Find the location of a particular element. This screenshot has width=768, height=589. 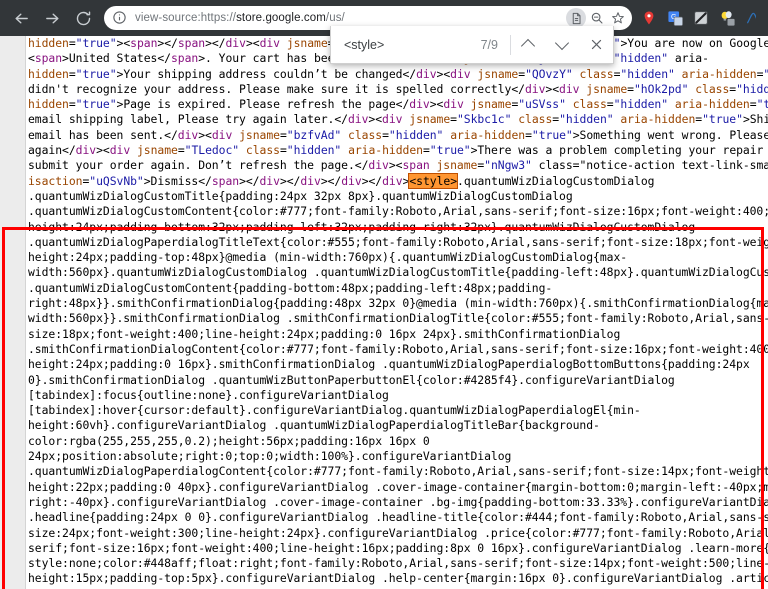

url-scheme: view-source:https:// is located at coordinates (186, 18).